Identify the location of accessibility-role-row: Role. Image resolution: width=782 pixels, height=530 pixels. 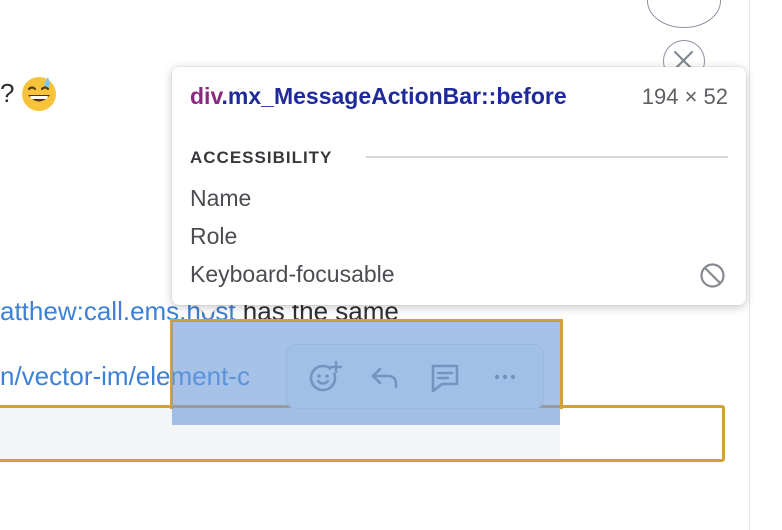
(214, 236).